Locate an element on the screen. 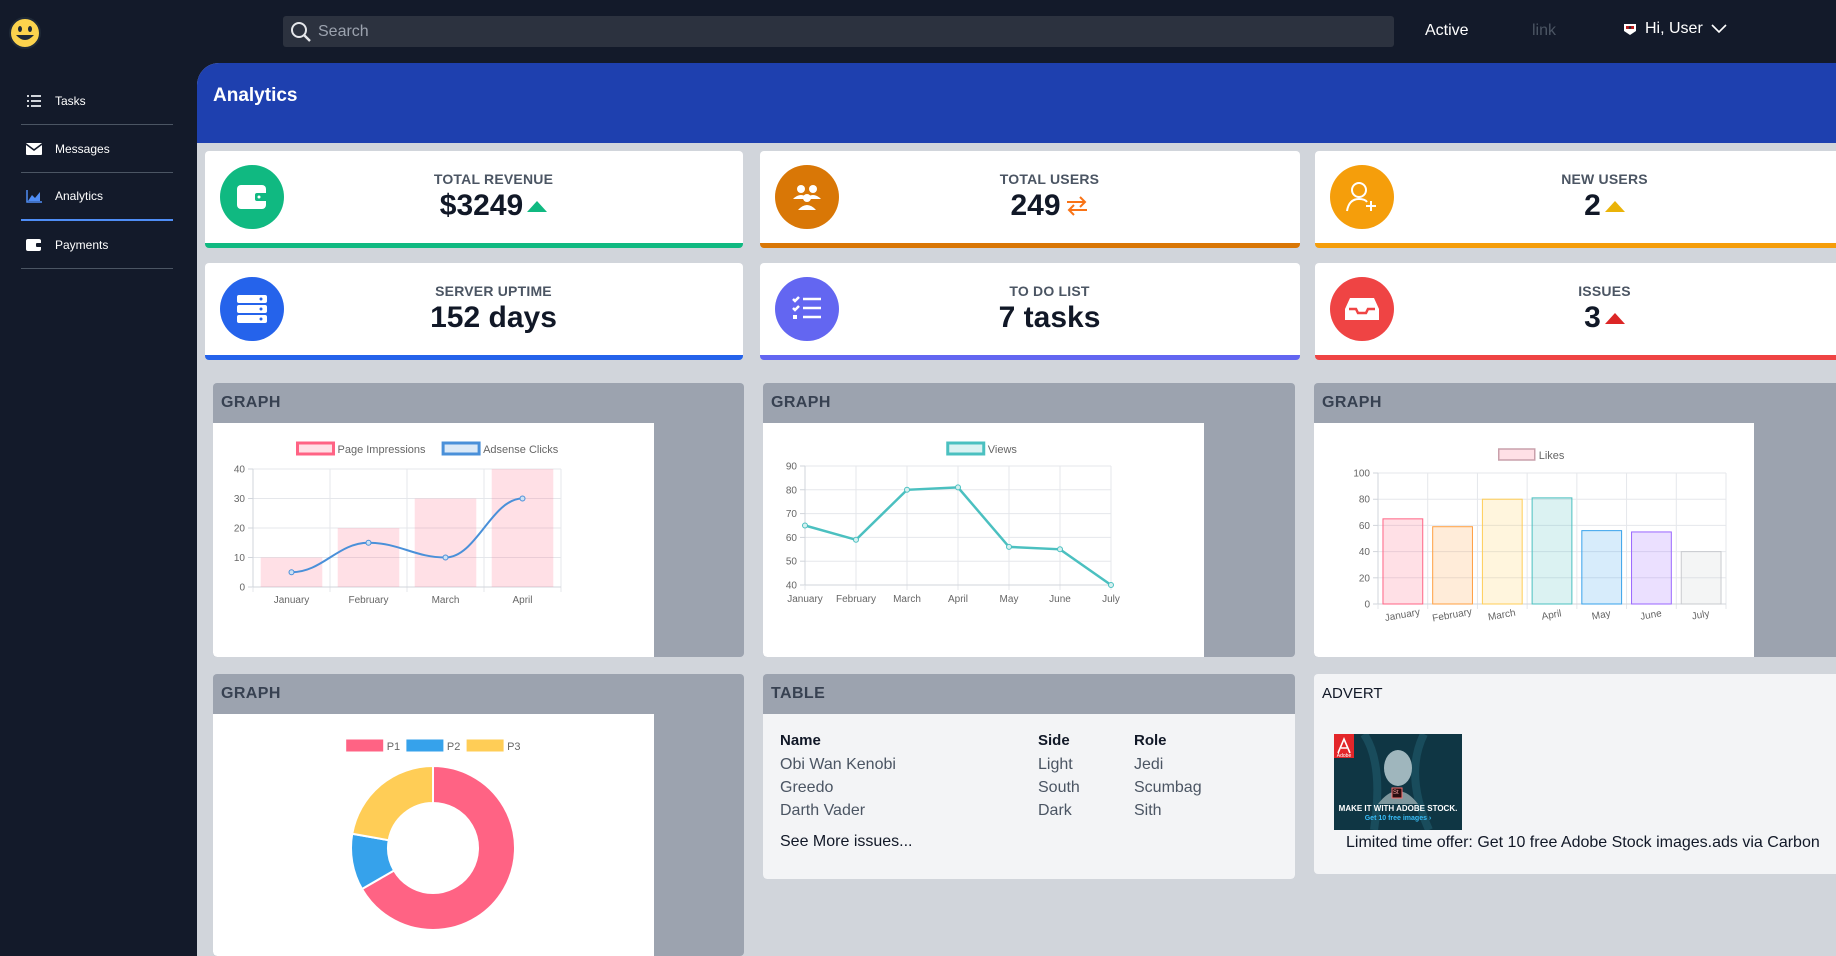  table-row: Greedo South Scumbag is located at coordinates (991, 788).